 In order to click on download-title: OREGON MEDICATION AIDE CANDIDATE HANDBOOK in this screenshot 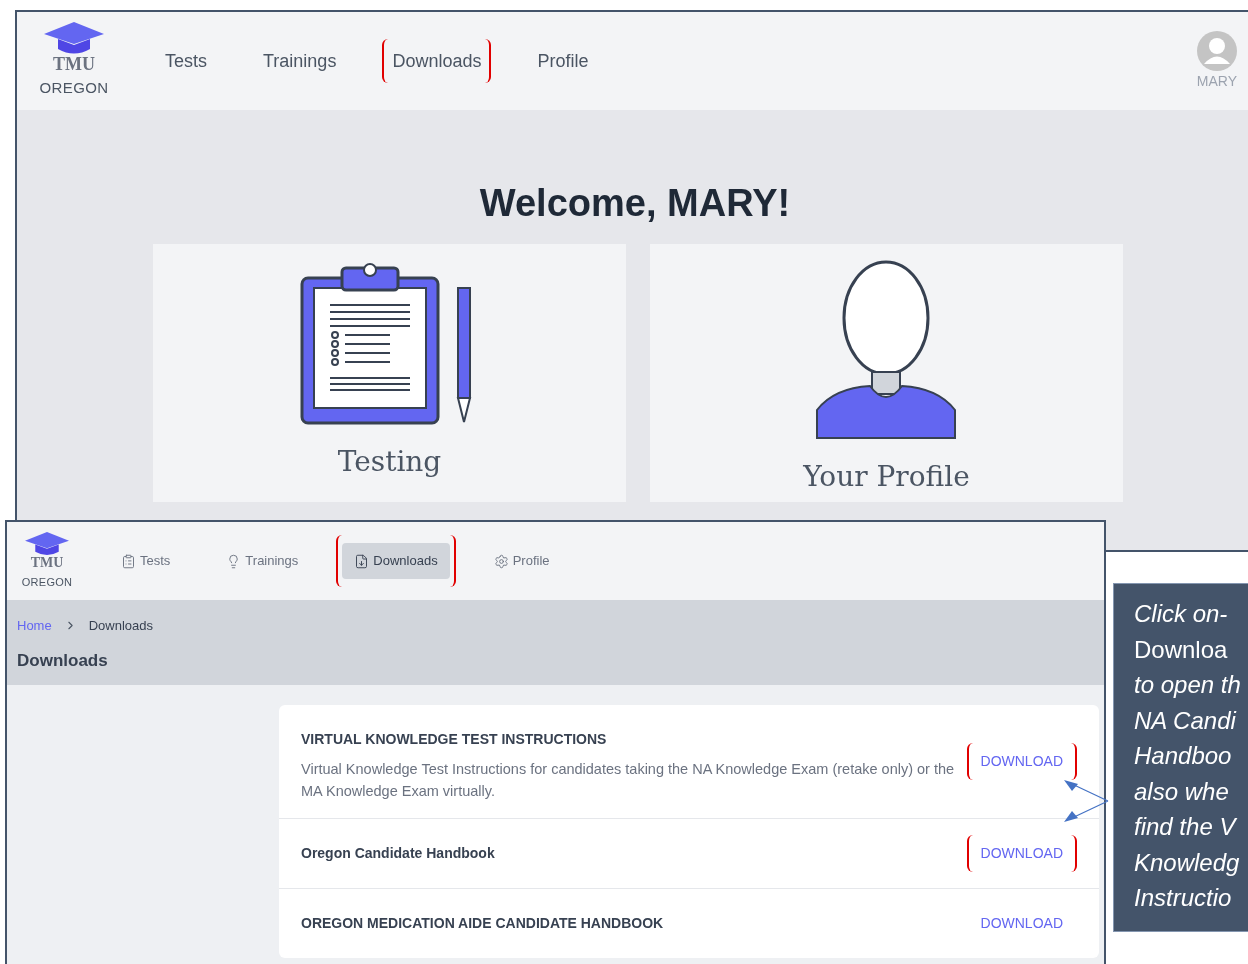, I will do `click(482, 923)`.